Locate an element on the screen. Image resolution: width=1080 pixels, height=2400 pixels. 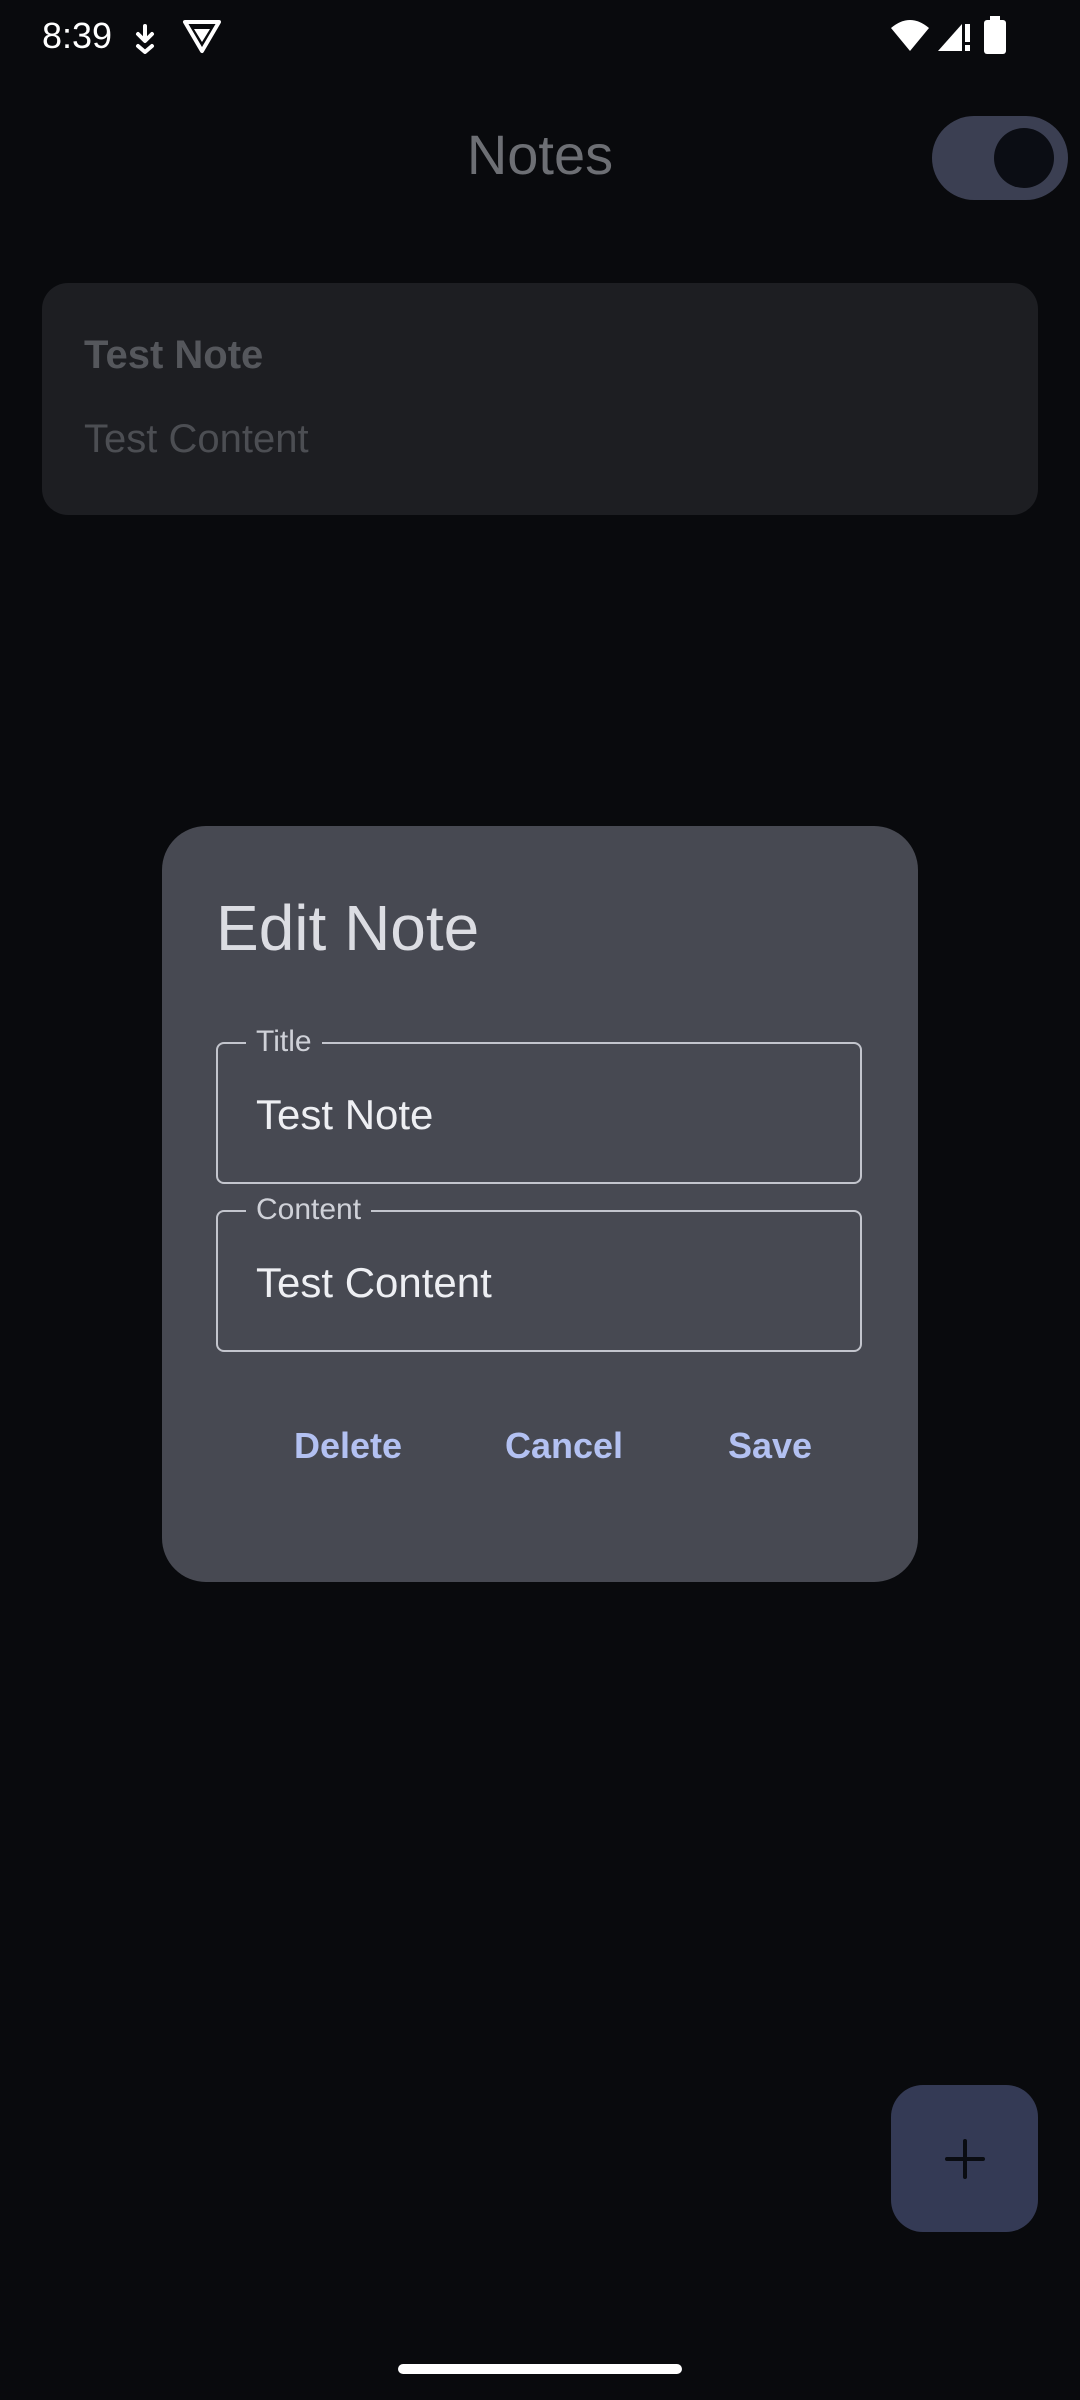
signal-icon is located at coordinates (954, 37).